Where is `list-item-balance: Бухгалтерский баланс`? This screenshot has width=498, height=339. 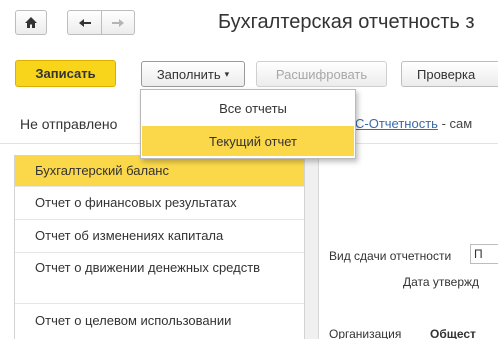 list-item-balance: Бухгалтерский баланс is located at coordinates (159, 171).